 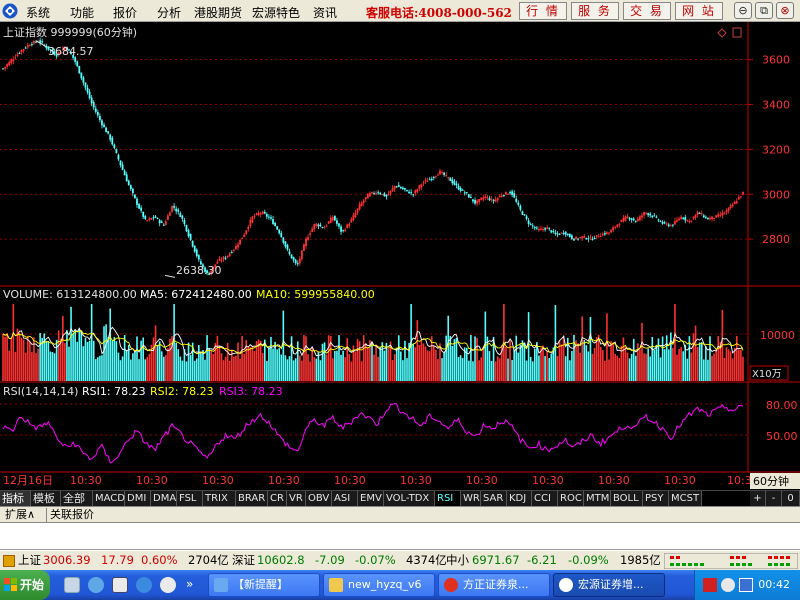 What do you see at coordinates (138, 499) in the screenshot?
I see `tab-dmi: DMI` at bounding box center [138, 499].